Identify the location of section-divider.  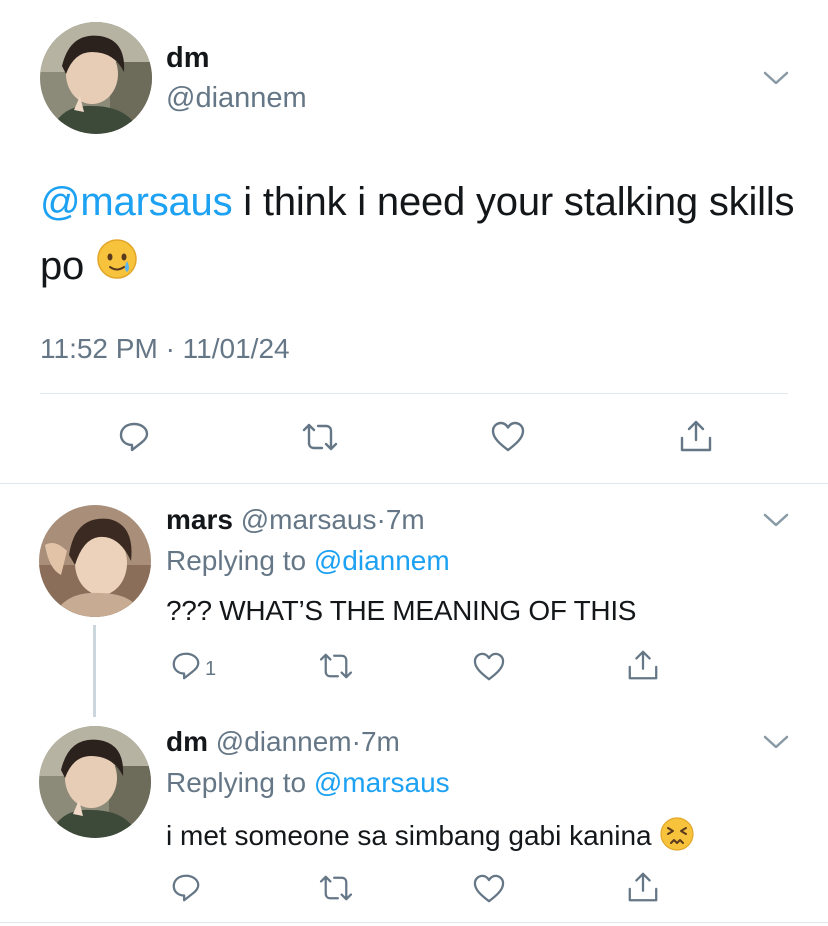
(414, 483).